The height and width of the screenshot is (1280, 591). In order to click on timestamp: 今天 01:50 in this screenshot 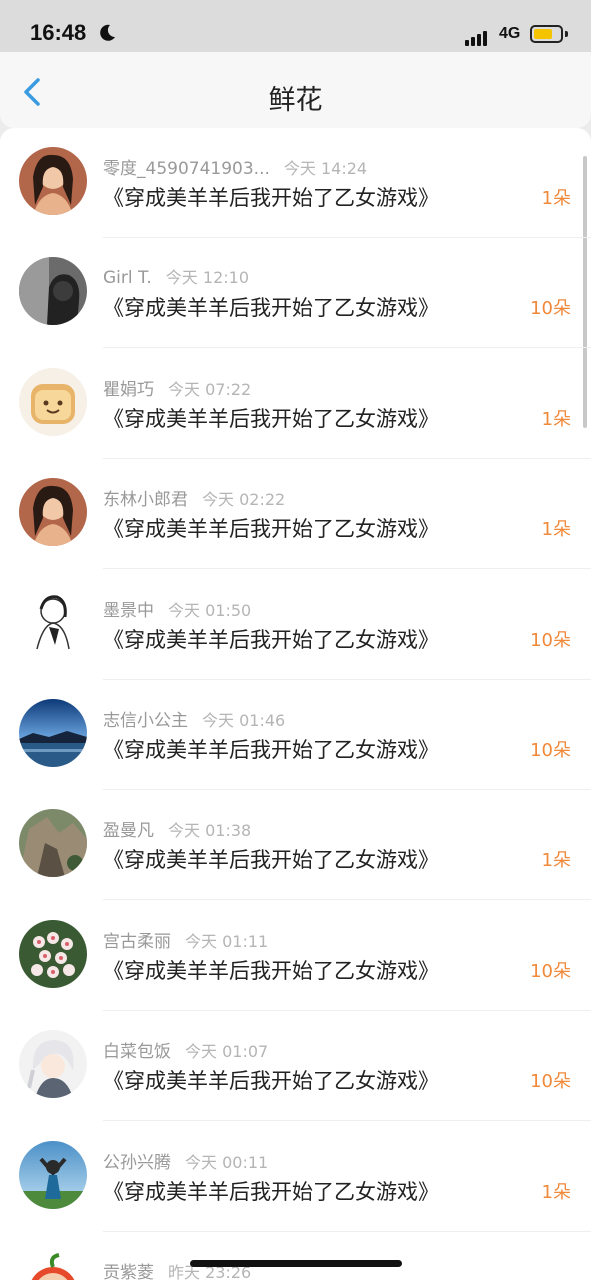, I will do `click(210, 610)`.